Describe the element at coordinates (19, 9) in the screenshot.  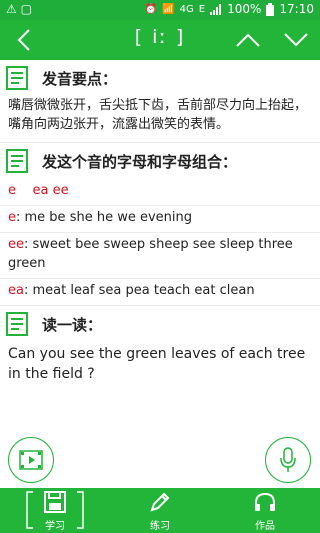
I see `notification-icons: ⚠ ▢` at that location.